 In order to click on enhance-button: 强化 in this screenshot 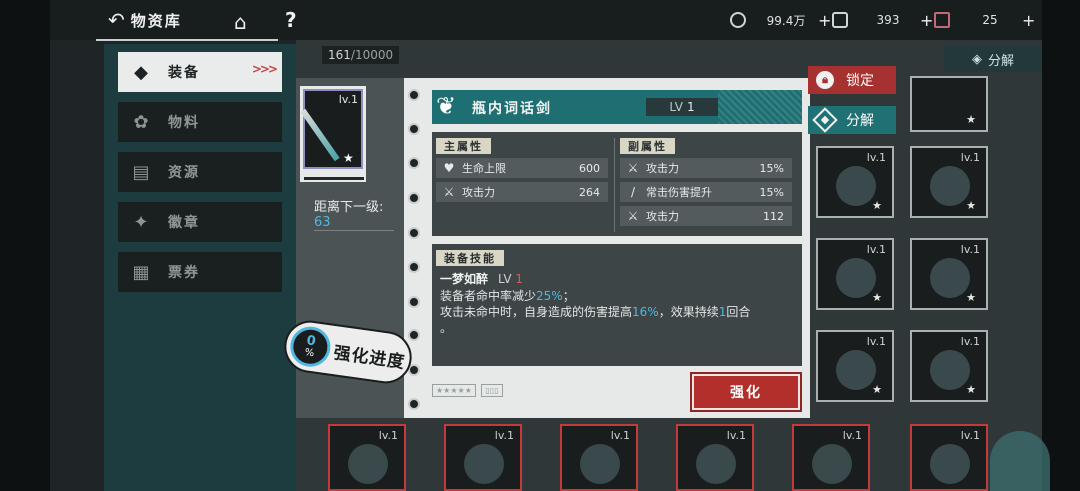, I will do `click(746, 392)`.